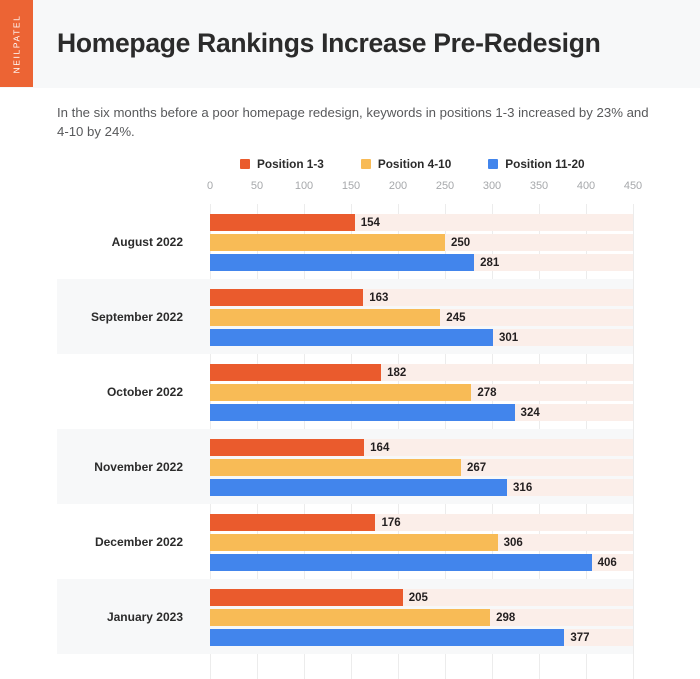 This screenshot has height=679, width=700. What do you see at coordinates (545, 164) in the screenshot?
I see `legend-label: Position 11-20` at bounding box center [545, 164].